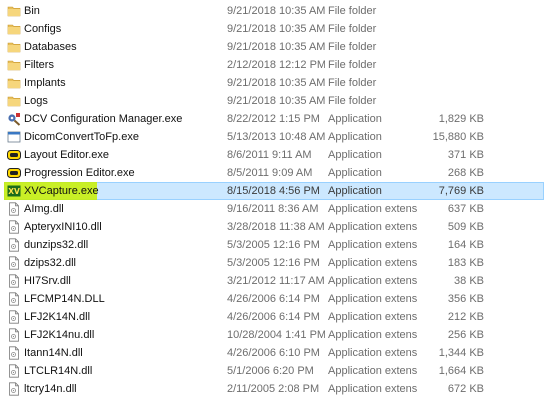 This screenshot has width=547, height=402. I want to click on file-date-modified: 2/11/2005 2:08 PM, so click(273, 389).